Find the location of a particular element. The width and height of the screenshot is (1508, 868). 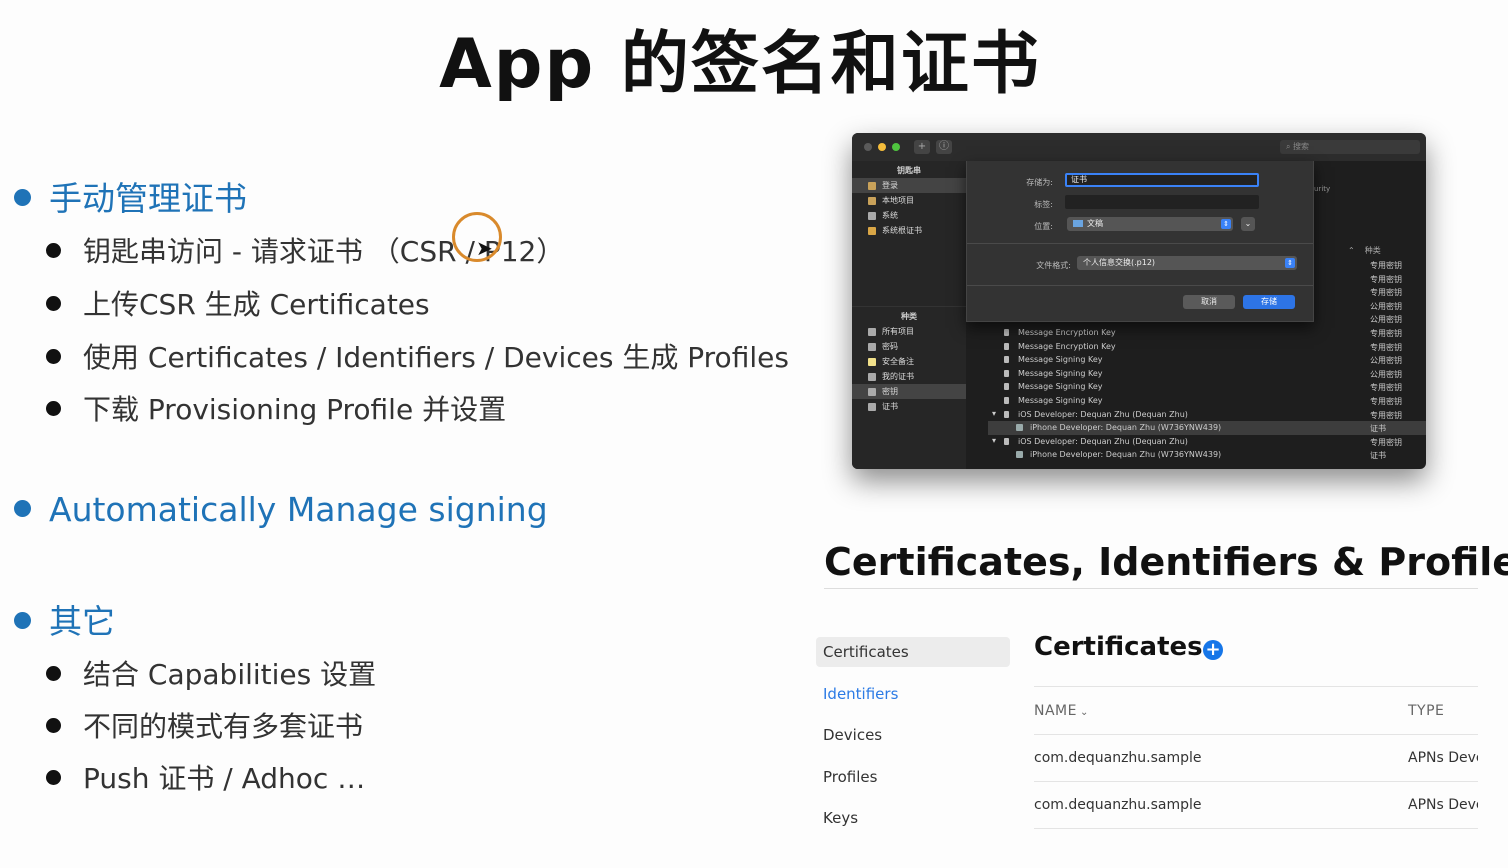

bullet-text: 不同的模式有多套证书 is located at coordinates (223, 726).